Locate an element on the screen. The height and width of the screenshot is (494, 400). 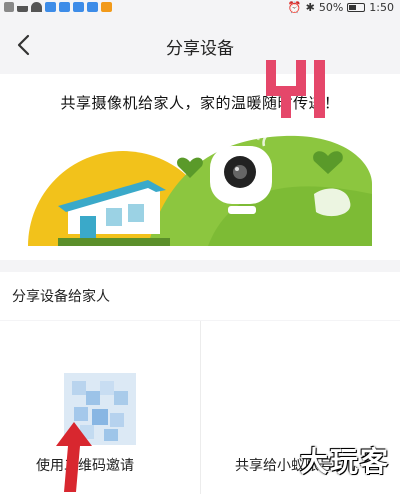
battery-icon is located at coordinates (356, 7).